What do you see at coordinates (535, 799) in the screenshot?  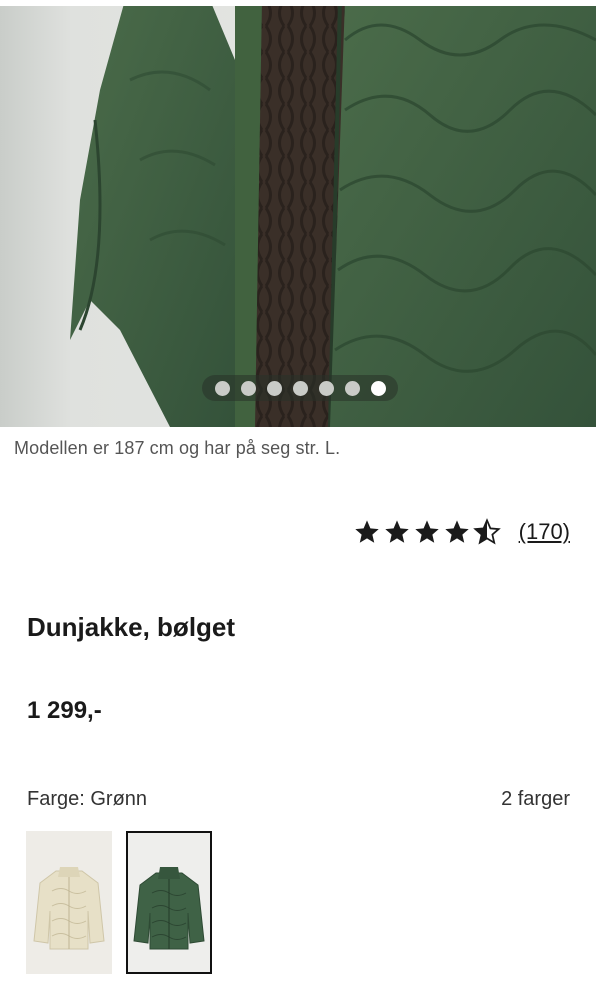 I see `color-count: 2 farger` at bounding box center [535, 799].